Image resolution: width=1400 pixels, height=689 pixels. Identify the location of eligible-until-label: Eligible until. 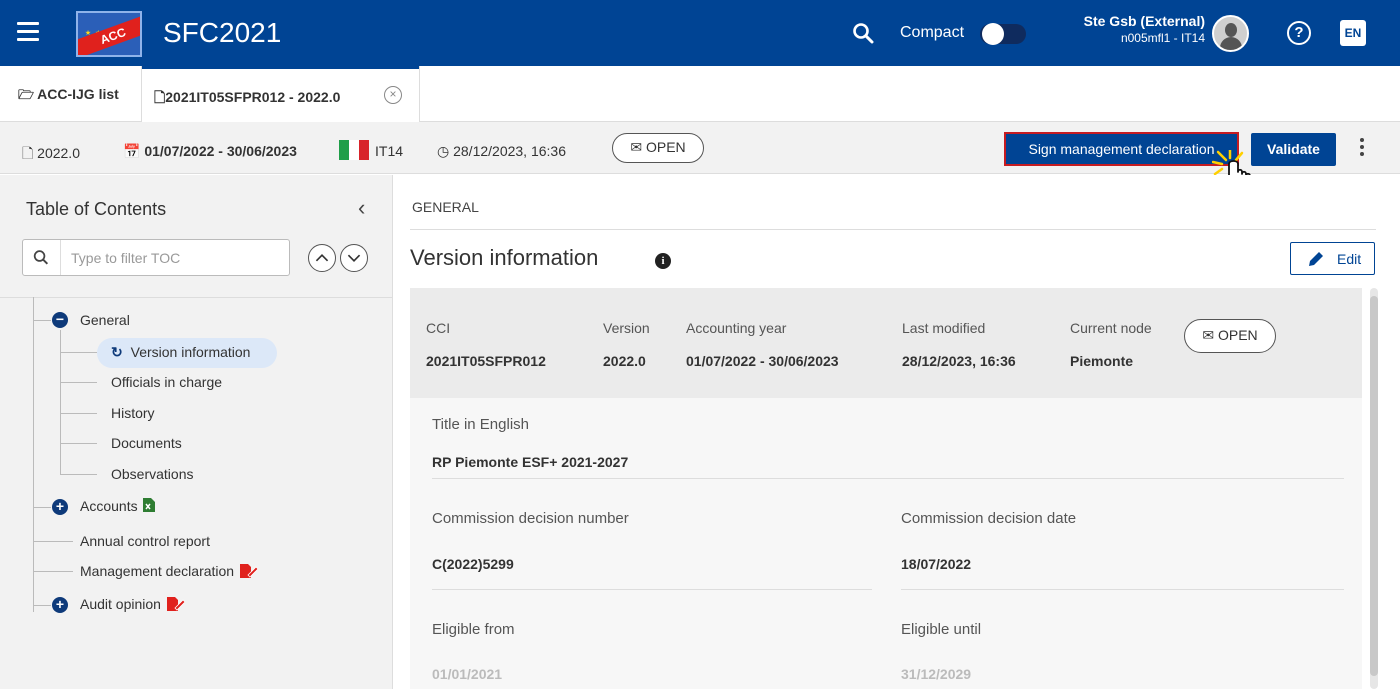
(941, 629).